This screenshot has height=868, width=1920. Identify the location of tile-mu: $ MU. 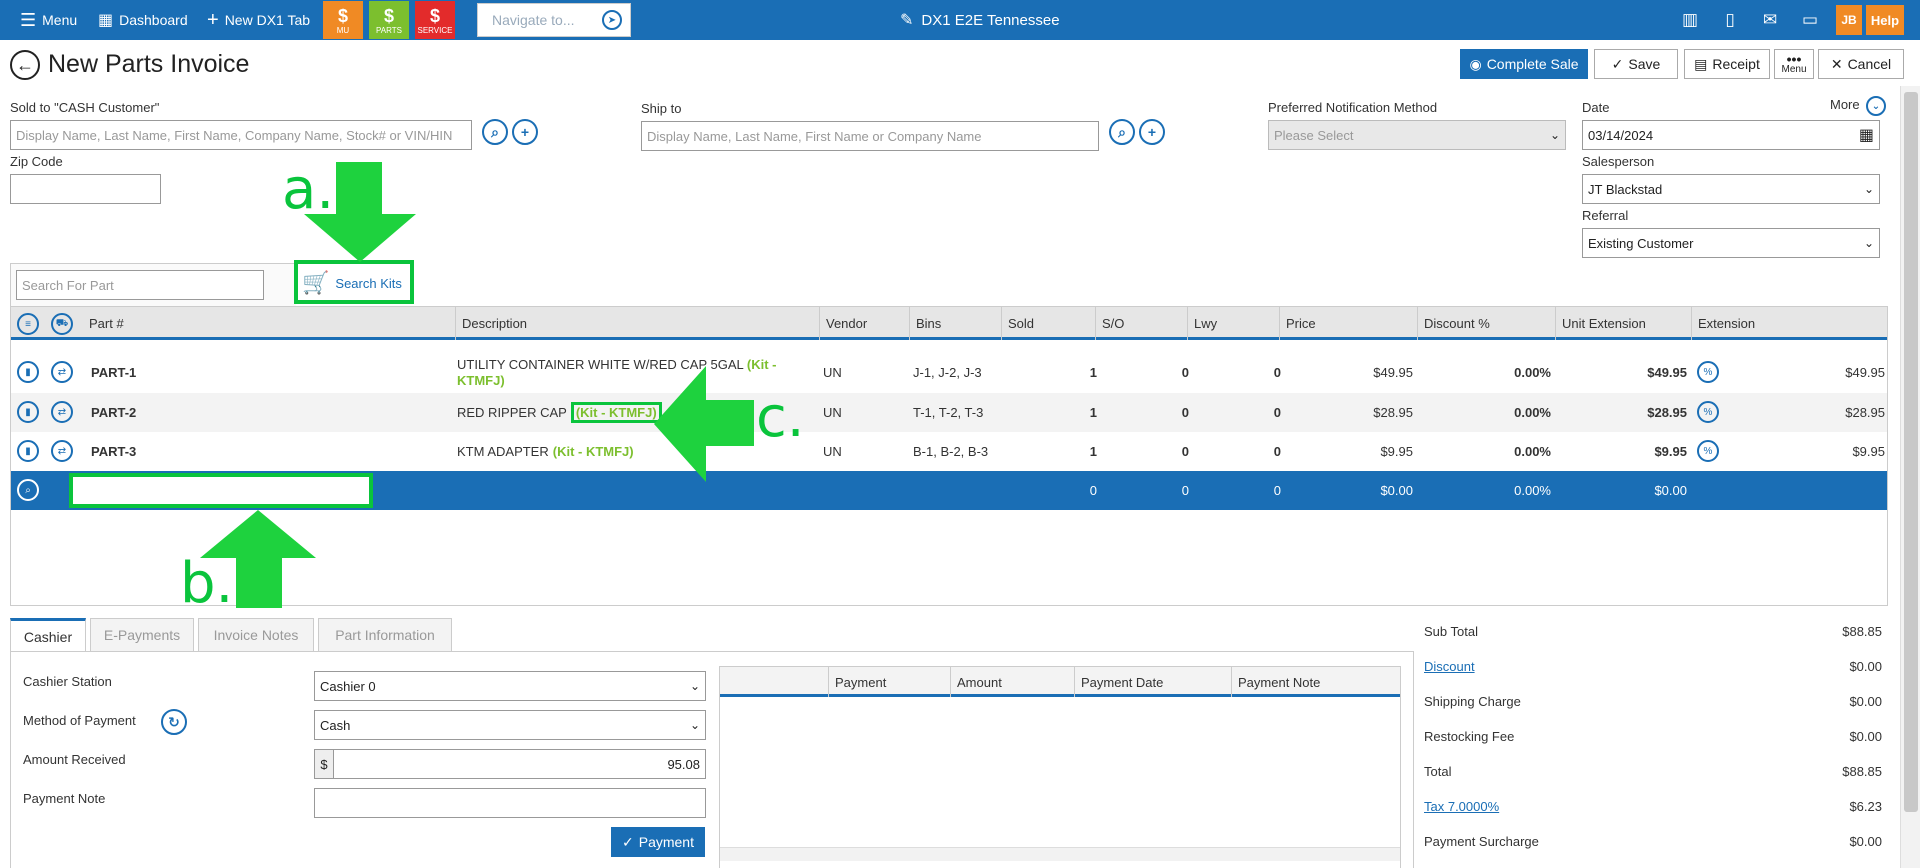
(343, 20).